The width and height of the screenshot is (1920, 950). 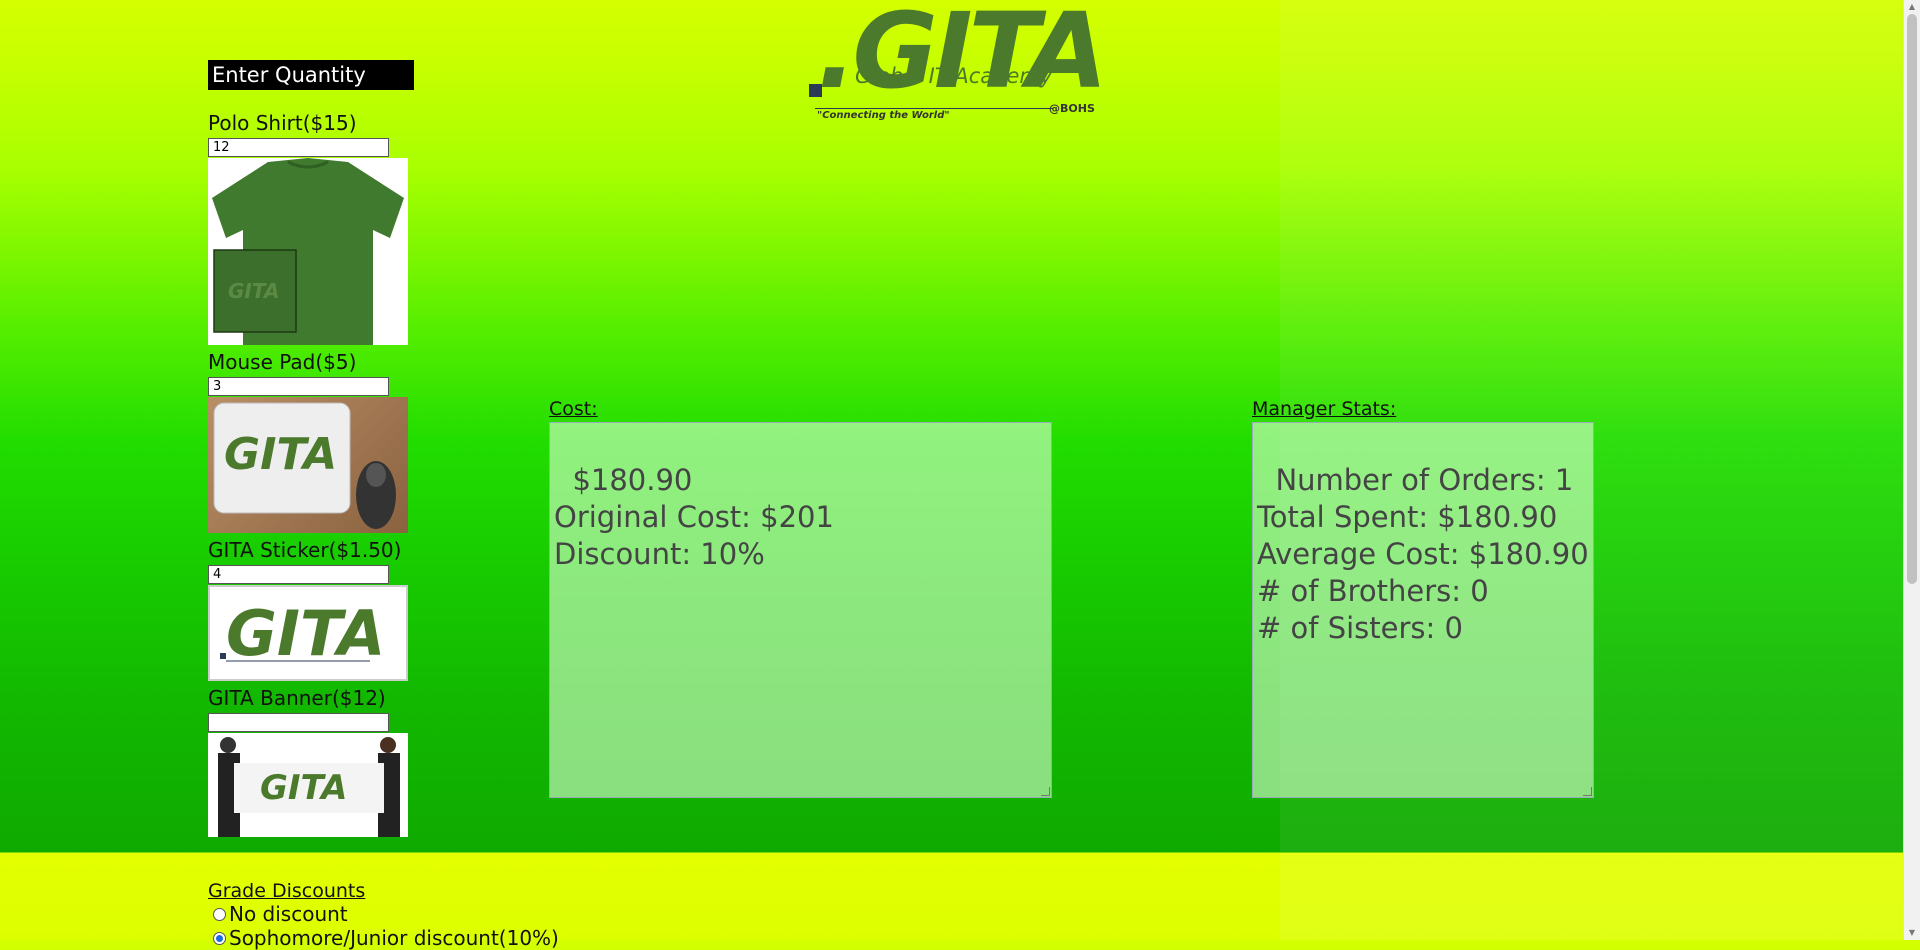 I want to click on cost-label: Cost:, so click(x=573, y=409).